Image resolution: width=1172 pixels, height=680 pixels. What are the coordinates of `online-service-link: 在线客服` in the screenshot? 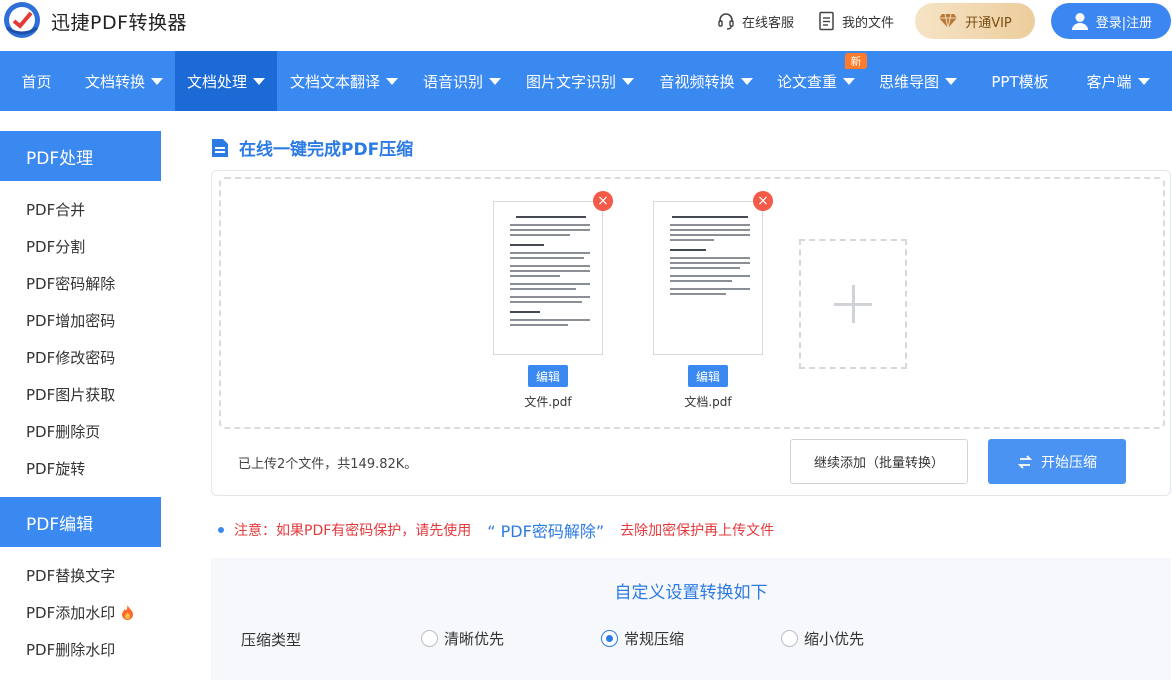 It's located at (755, 21).